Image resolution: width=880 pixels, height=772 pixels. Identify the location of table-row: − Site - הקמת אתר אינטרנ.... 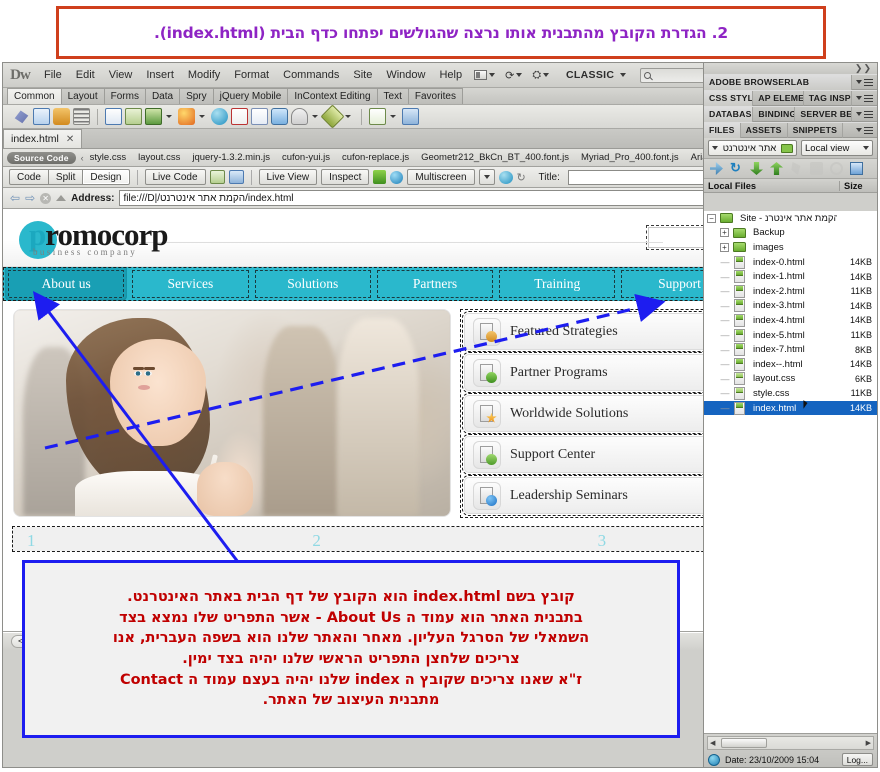
(790, 218).